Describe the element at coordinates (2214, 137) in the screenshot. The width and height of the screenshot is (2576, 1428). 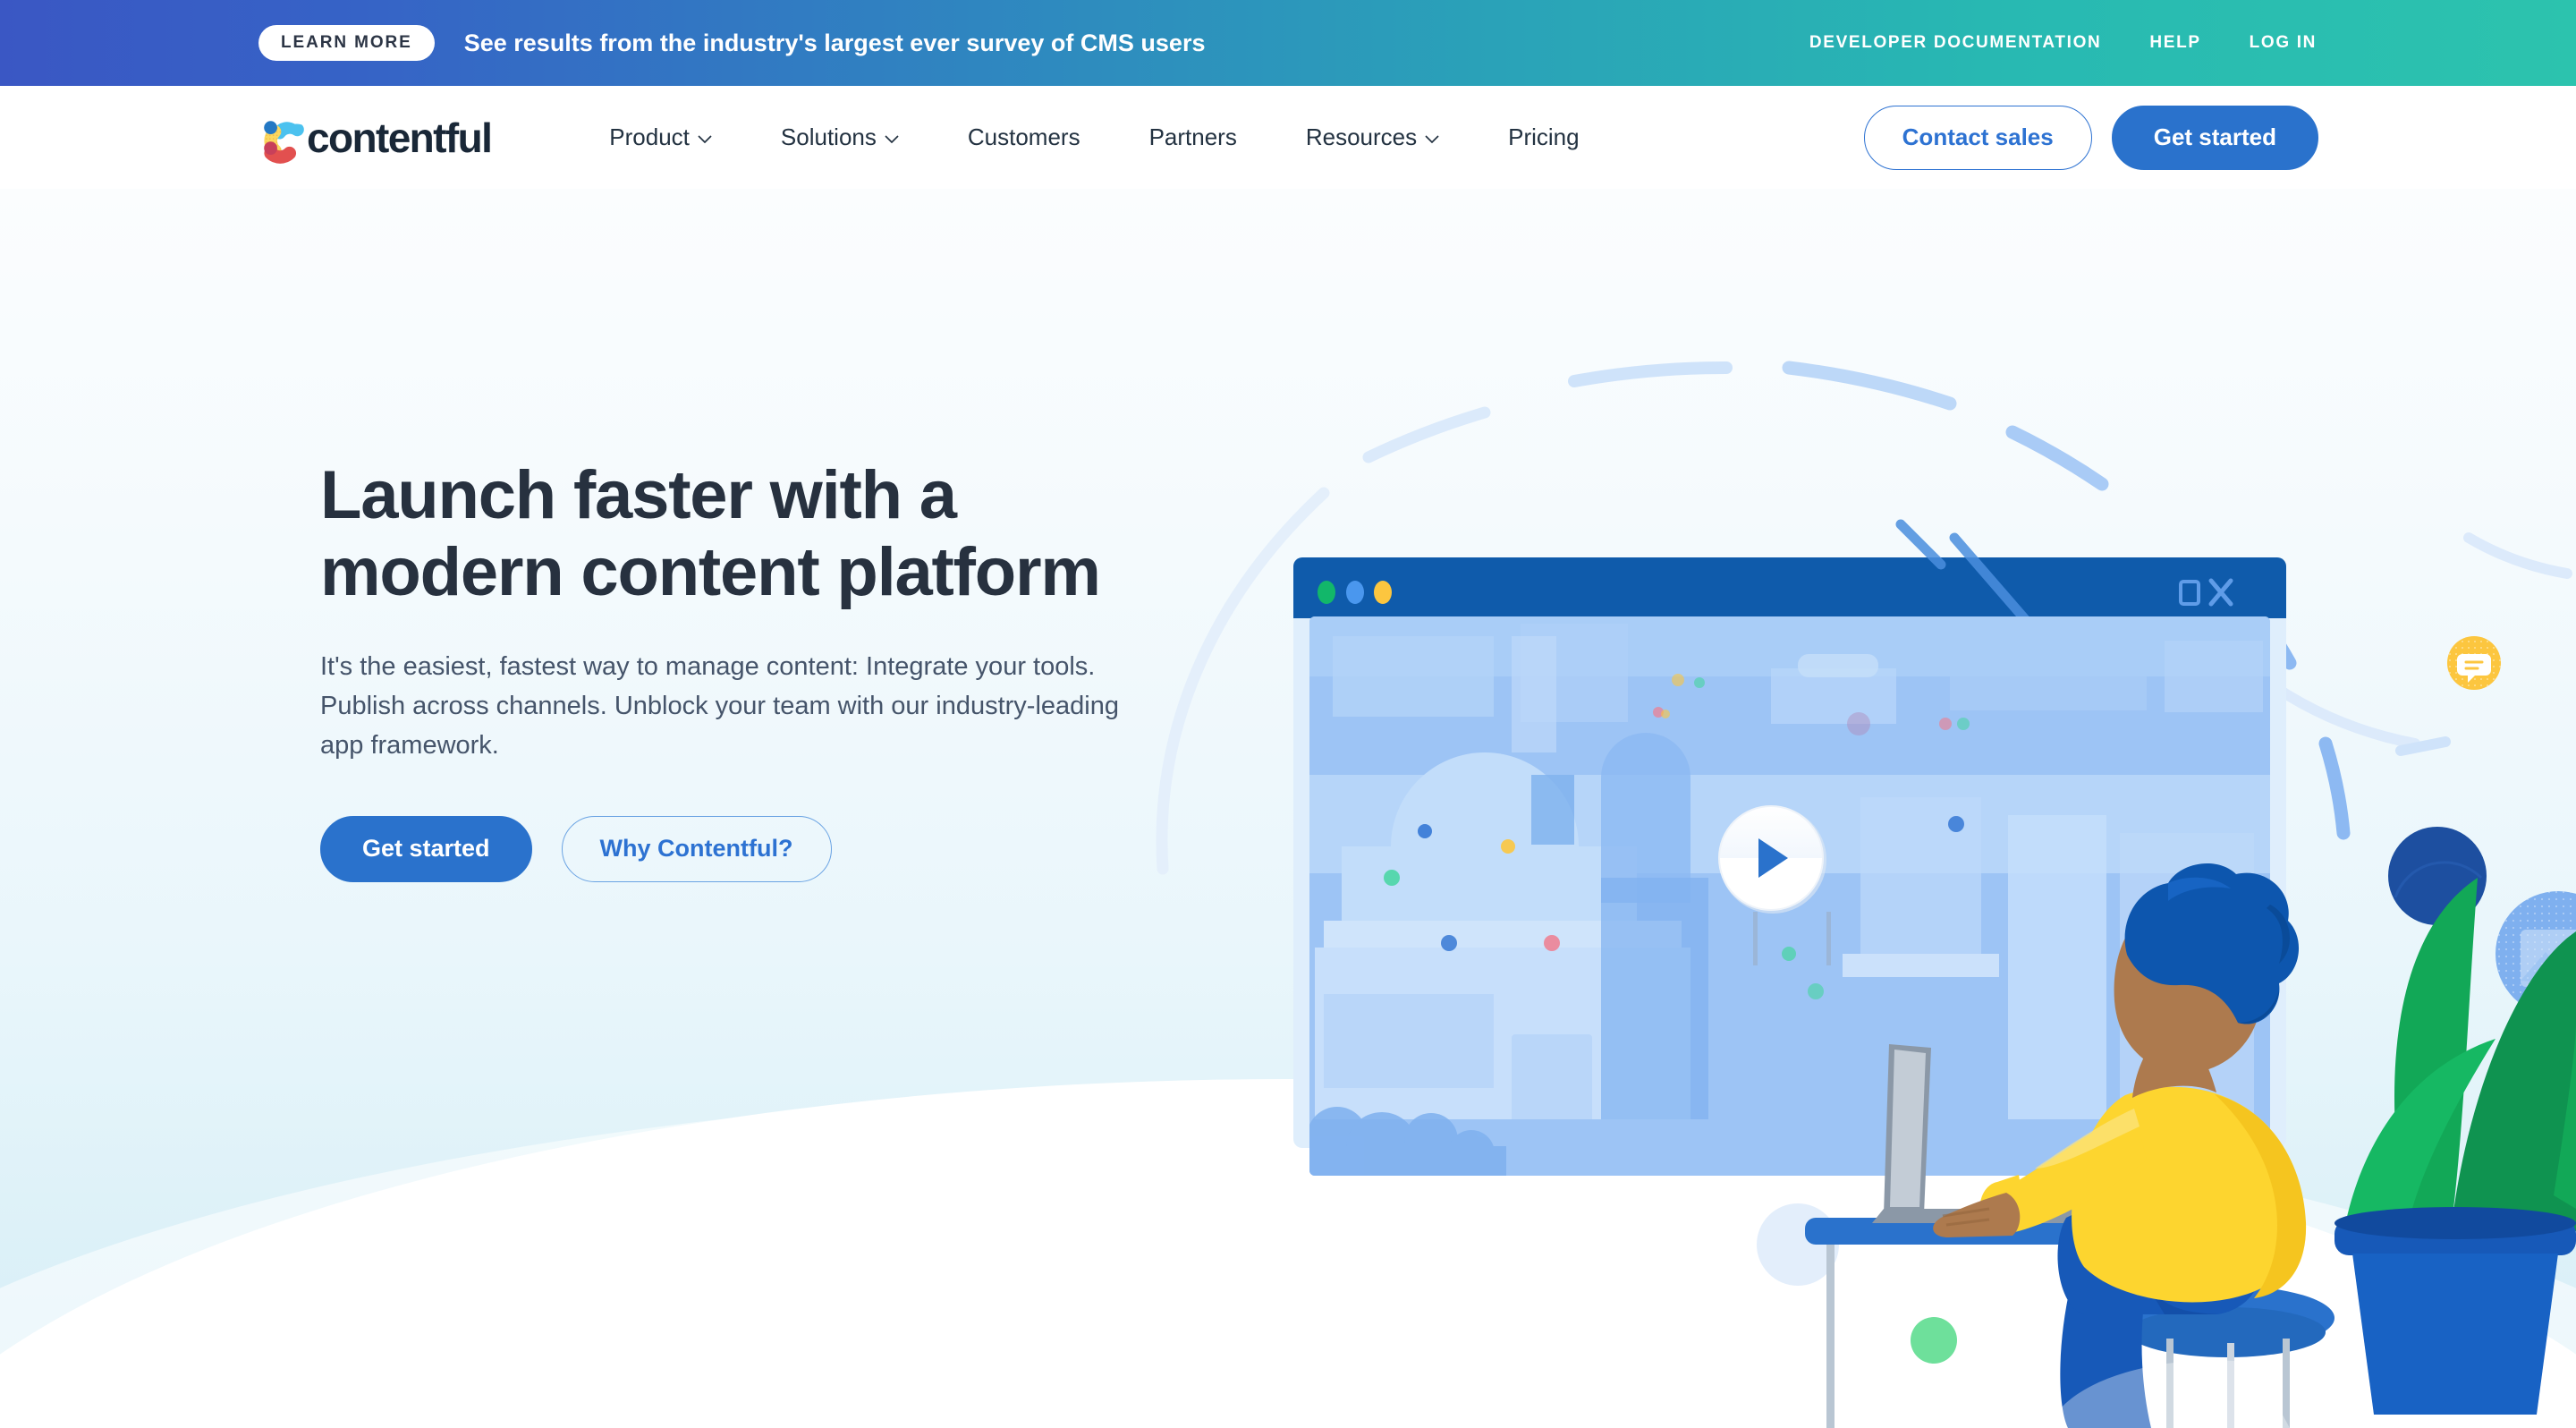
I see `header-get-started-button: Get started` at that location.